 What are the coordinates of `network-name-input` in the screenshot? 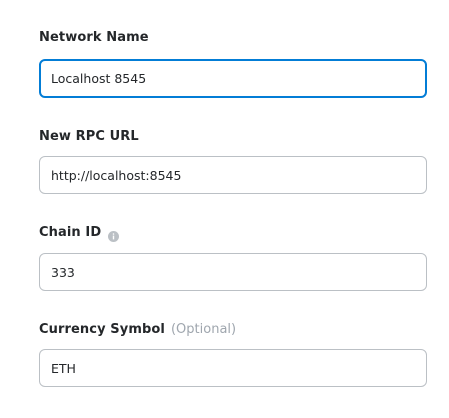 It's located at (233, 78).